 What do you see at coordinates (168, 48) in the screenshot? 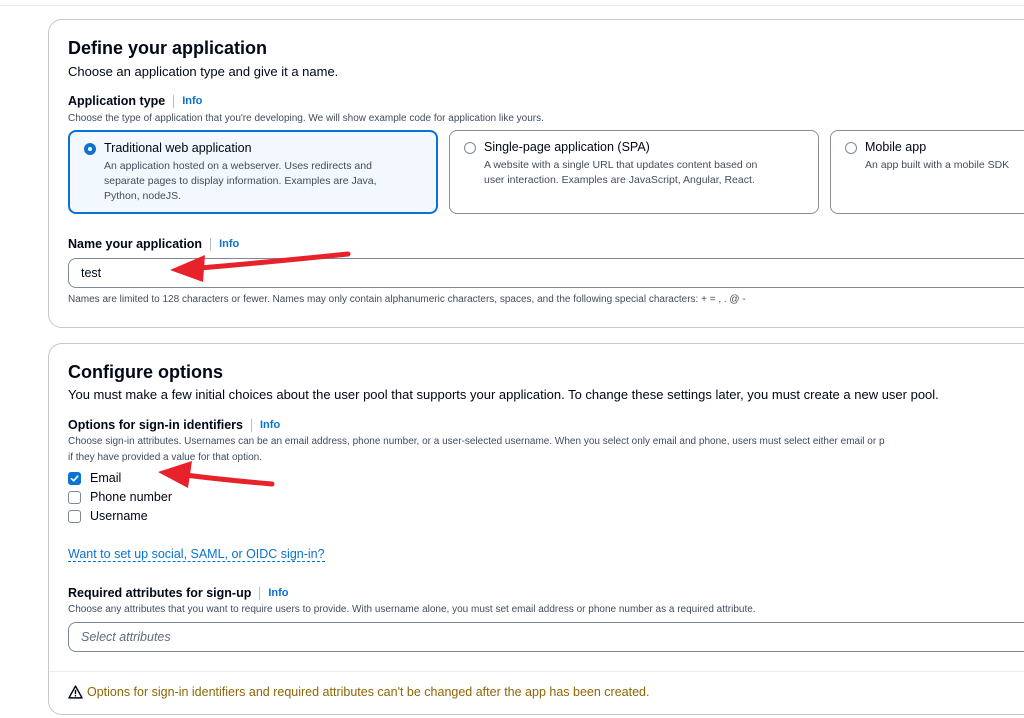
I see `define-title: Define your application` at bounding box center [168, 48].